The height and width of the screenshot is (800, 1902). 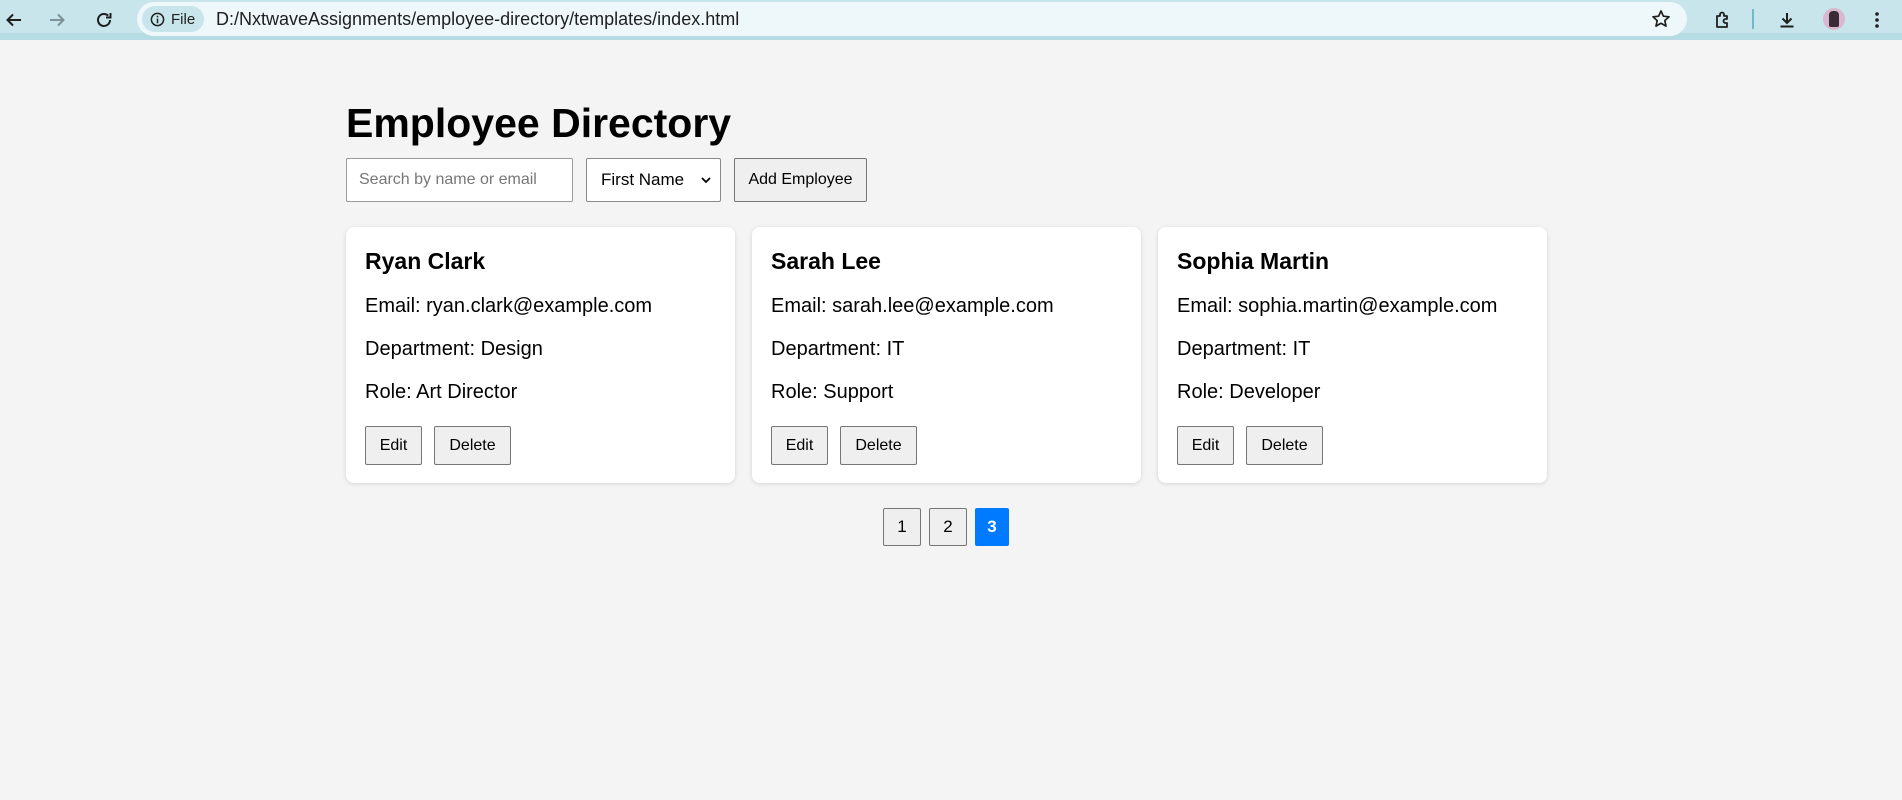 What do you see at coordinates (183, 19) in the screenshot?
I see `site-chip-label: File` at bounding box center [183, 19].